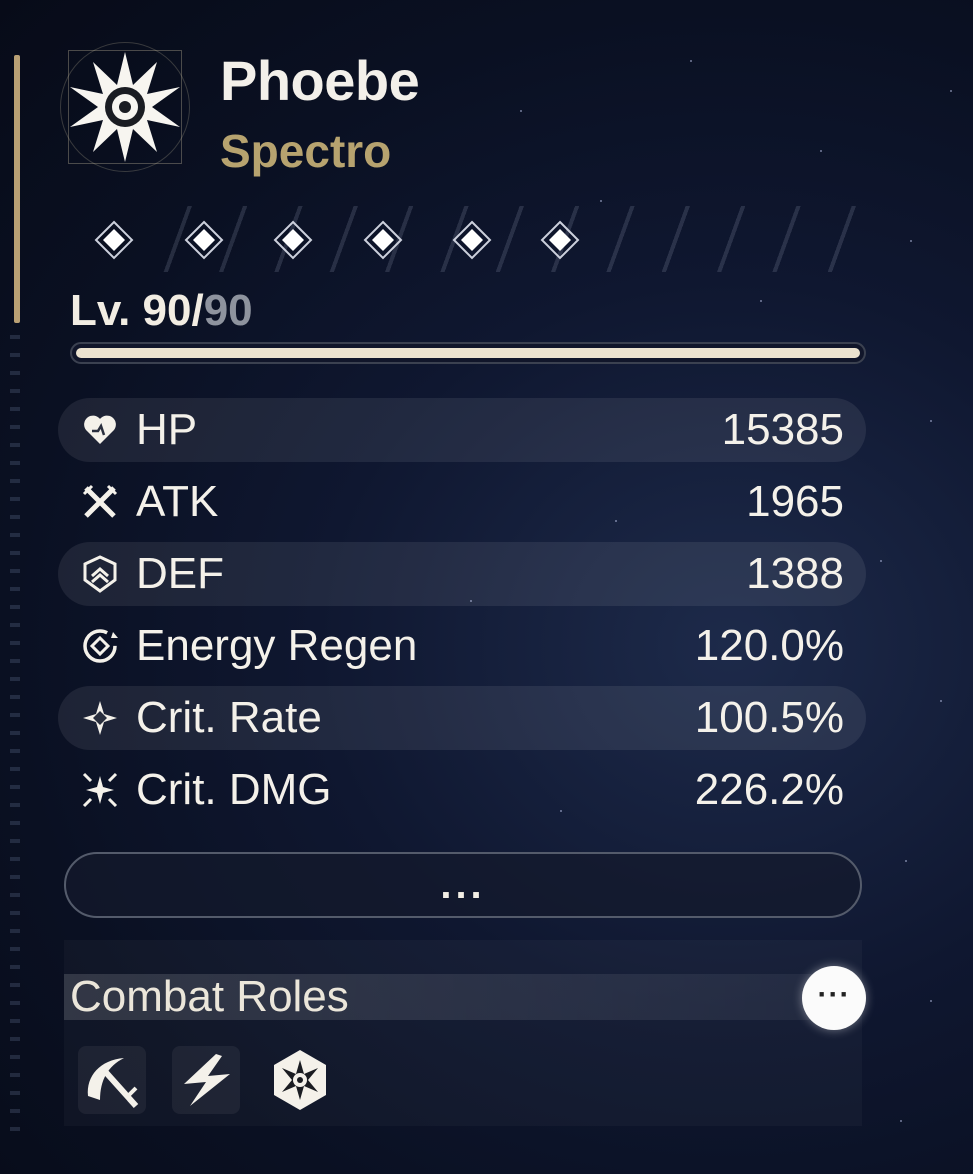 The image size is (973, 1174). What do you see at coordinates (769, 717) in the screenshot?
I see `stat-value: 100.5%` at bounding box center [769, 717].